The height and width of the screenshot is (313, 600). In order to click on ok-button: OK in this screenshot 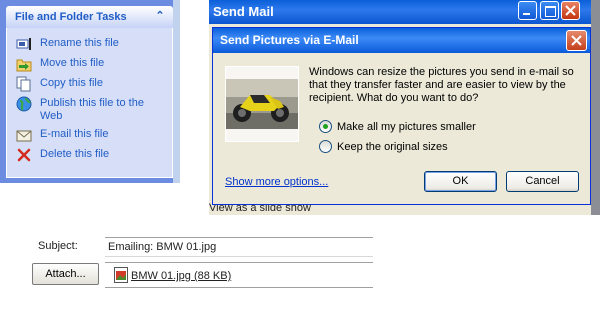, I will do `click(460, 181)`.